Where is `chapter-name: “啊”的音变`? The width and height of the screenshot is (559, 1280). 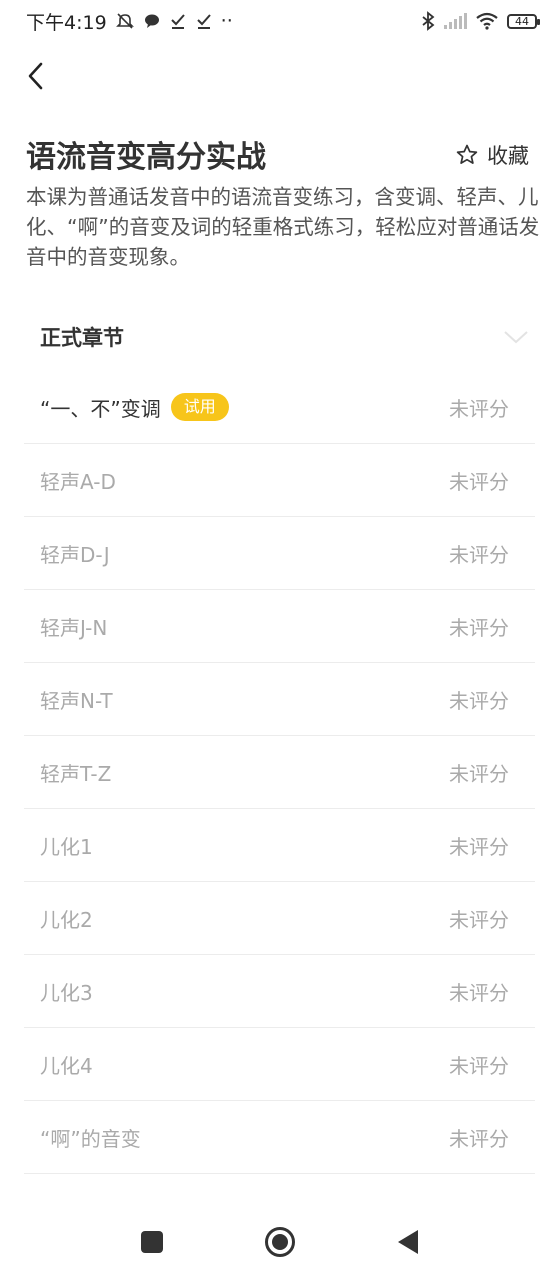 chapter-name: “啊”的音变 is located at coordinates (90, 1138).